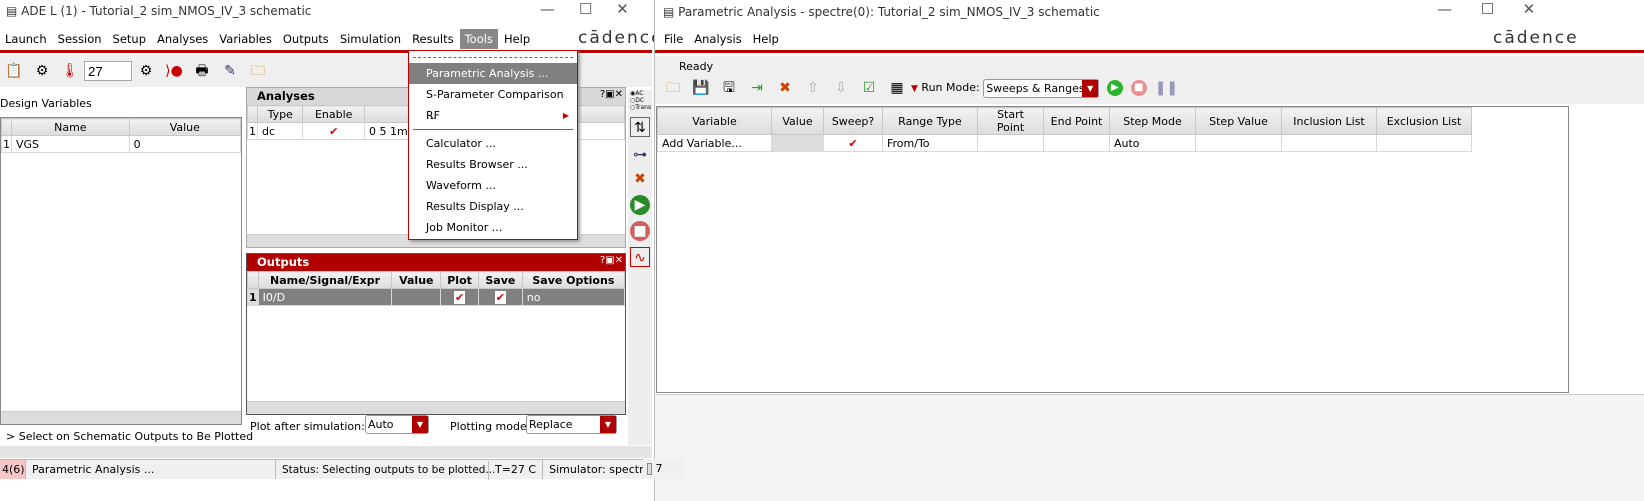 Image resolution: width=1644 pixels, height=501 pixels. Describe the element at coordinates (869, 88) in the screenshot. I see `check-icon: ☑` at that location.